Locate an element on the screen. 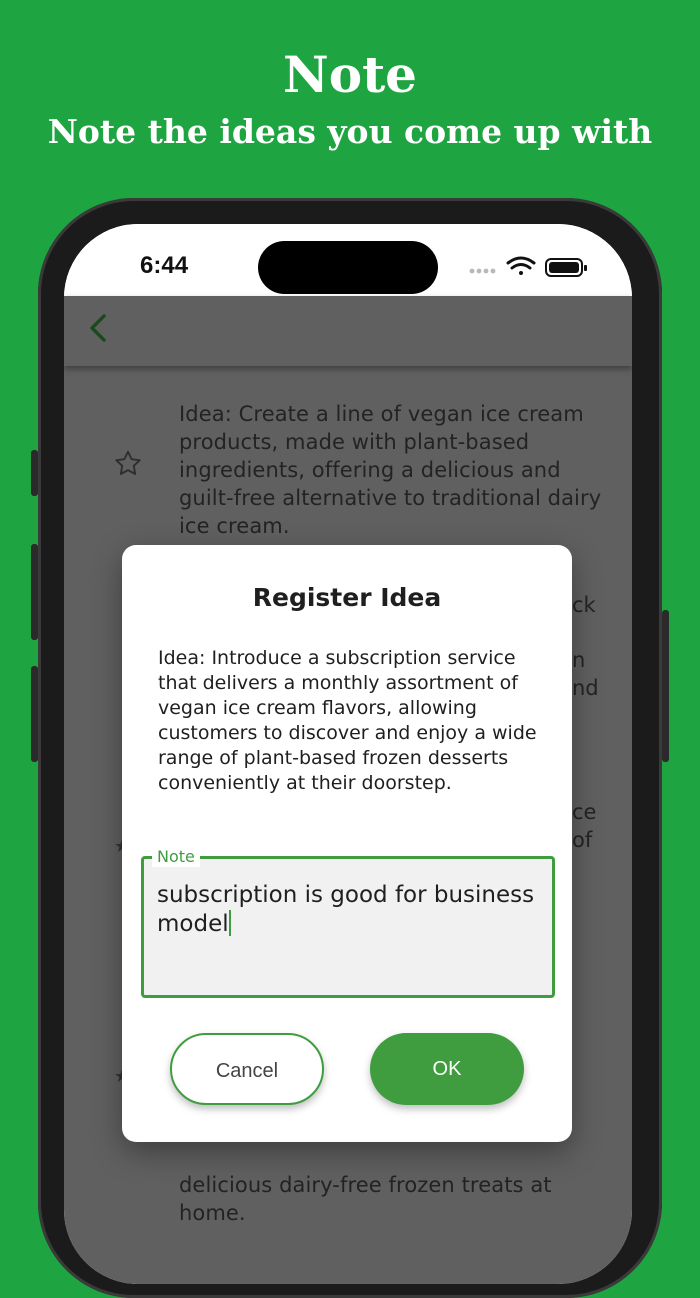  list-text-fragment: nd is located at coordinates (585, 688).